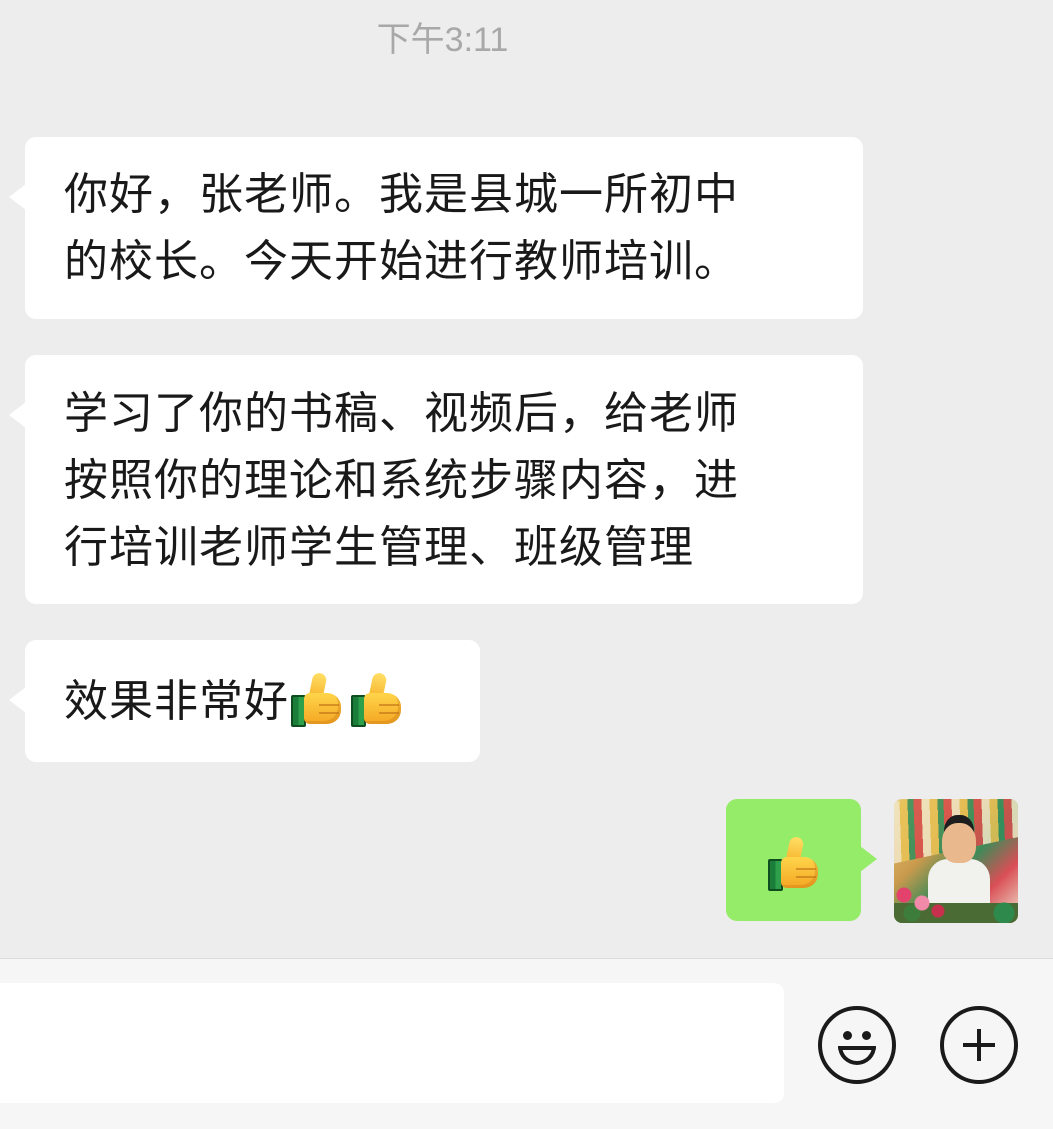 The image size is (1053, 1129). Describe the element at coordinates (401, 413) in the screenshot. I see `message-text-line: 学习了你的书稿、视频后，给老师` at that location.